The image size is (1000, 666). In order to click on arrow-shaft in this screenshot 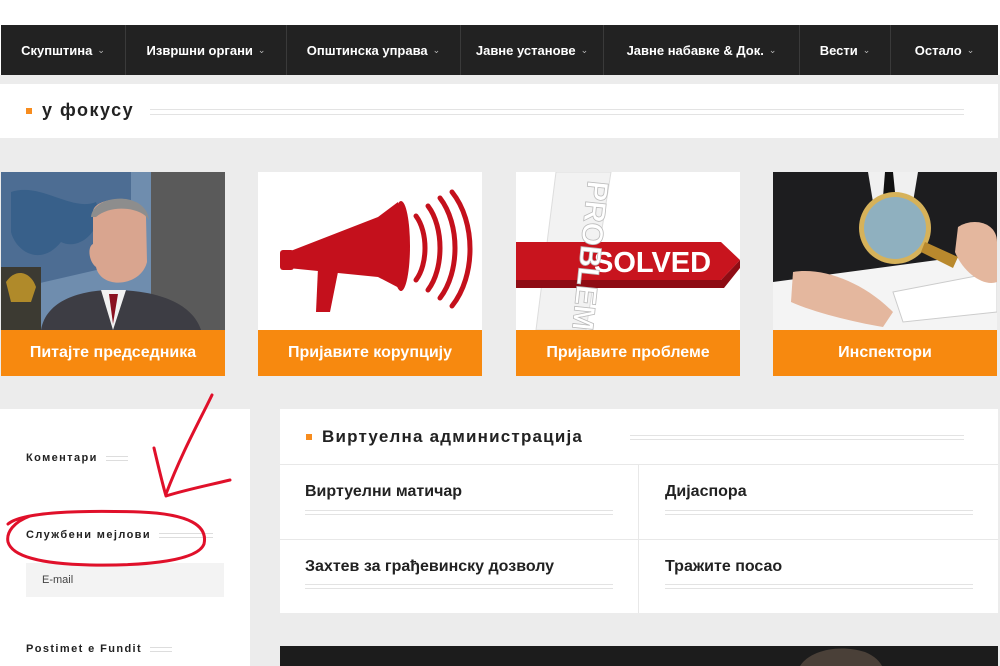, I will do `click(189, 444)`.